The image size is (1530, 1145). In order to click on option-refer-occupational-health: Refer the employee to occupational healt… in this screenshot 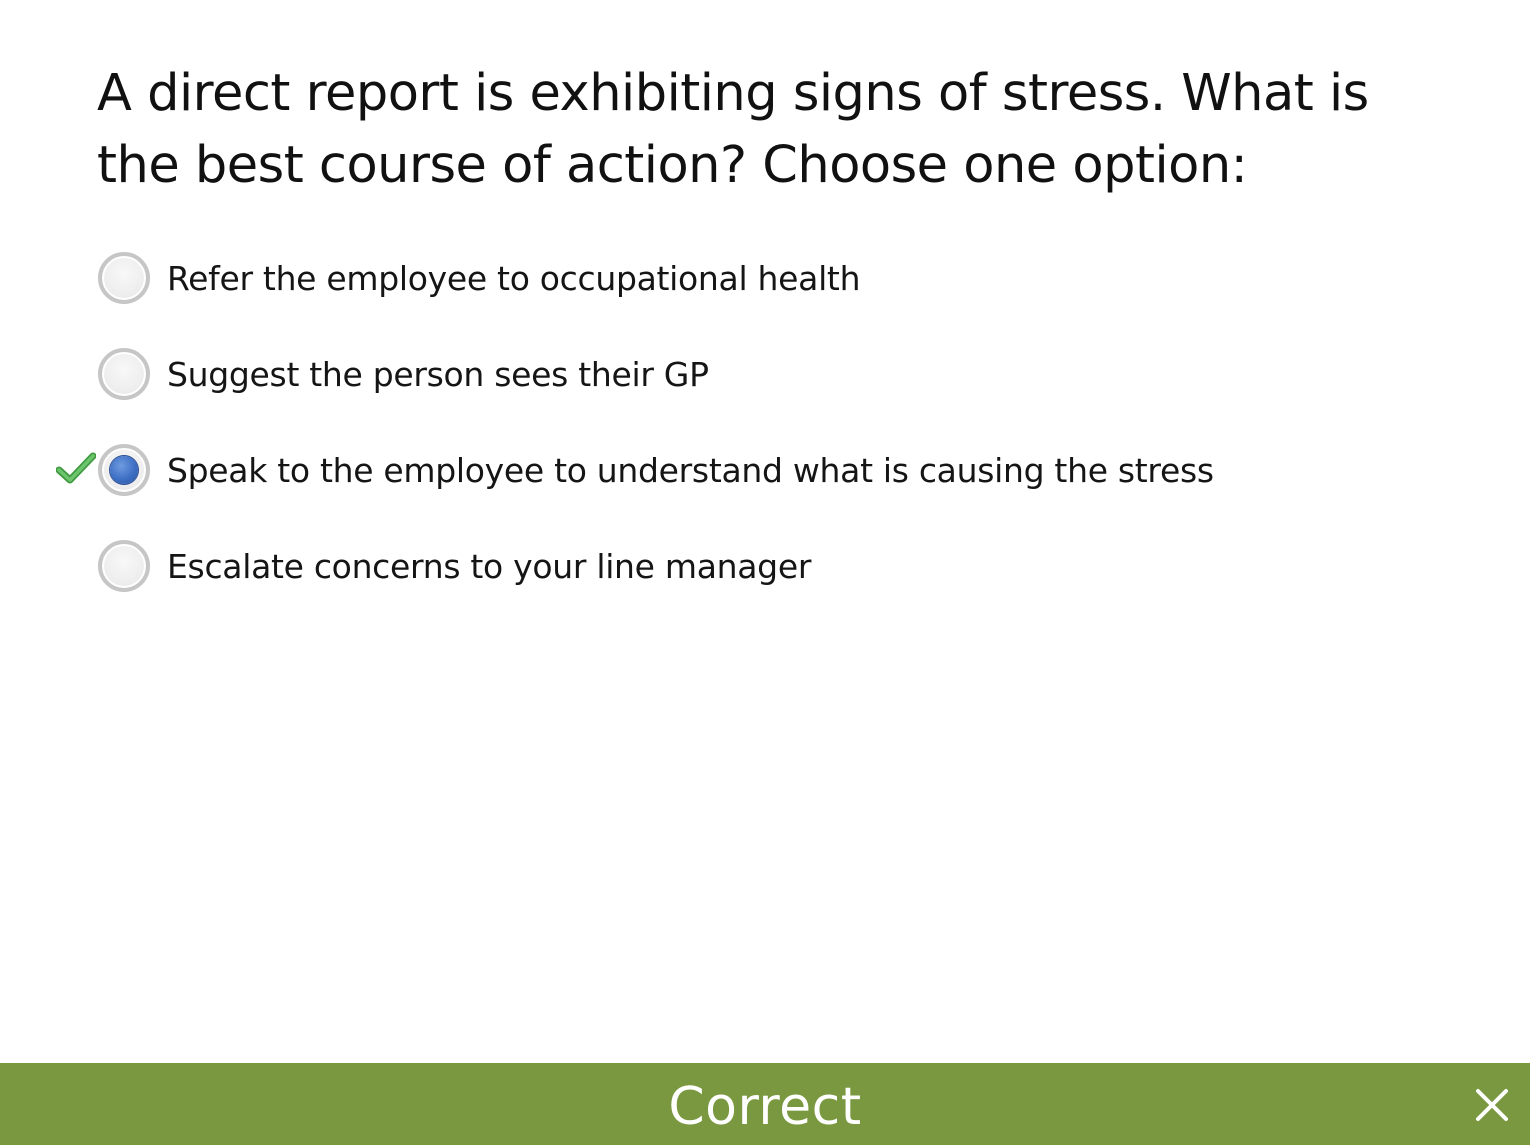, I will do `click(479, 278)`.